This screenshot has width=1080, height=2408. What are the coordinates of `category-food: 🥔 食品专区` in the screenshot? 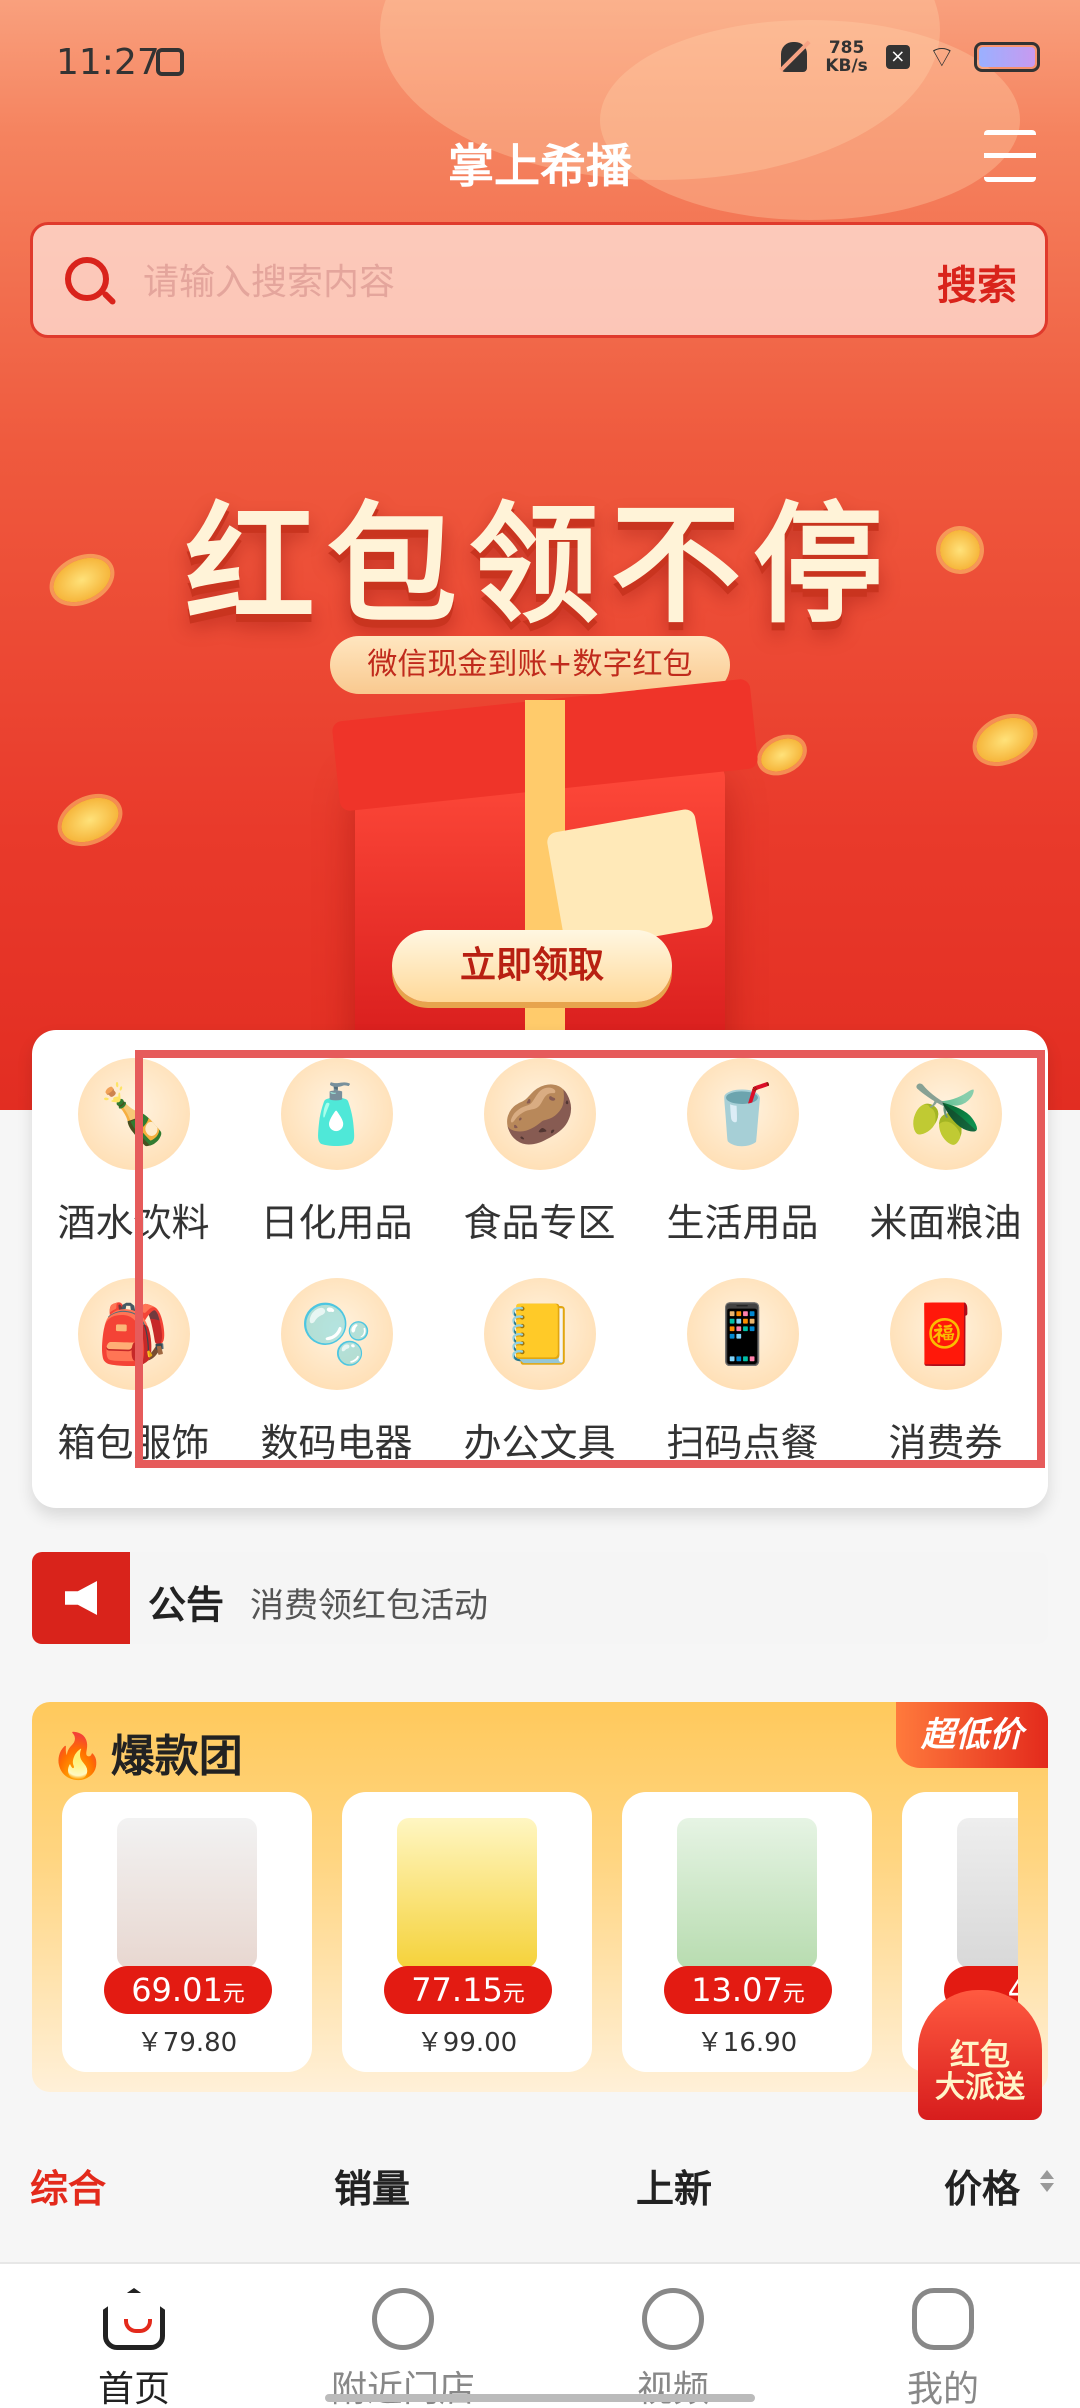 It's located at (539, 1159).